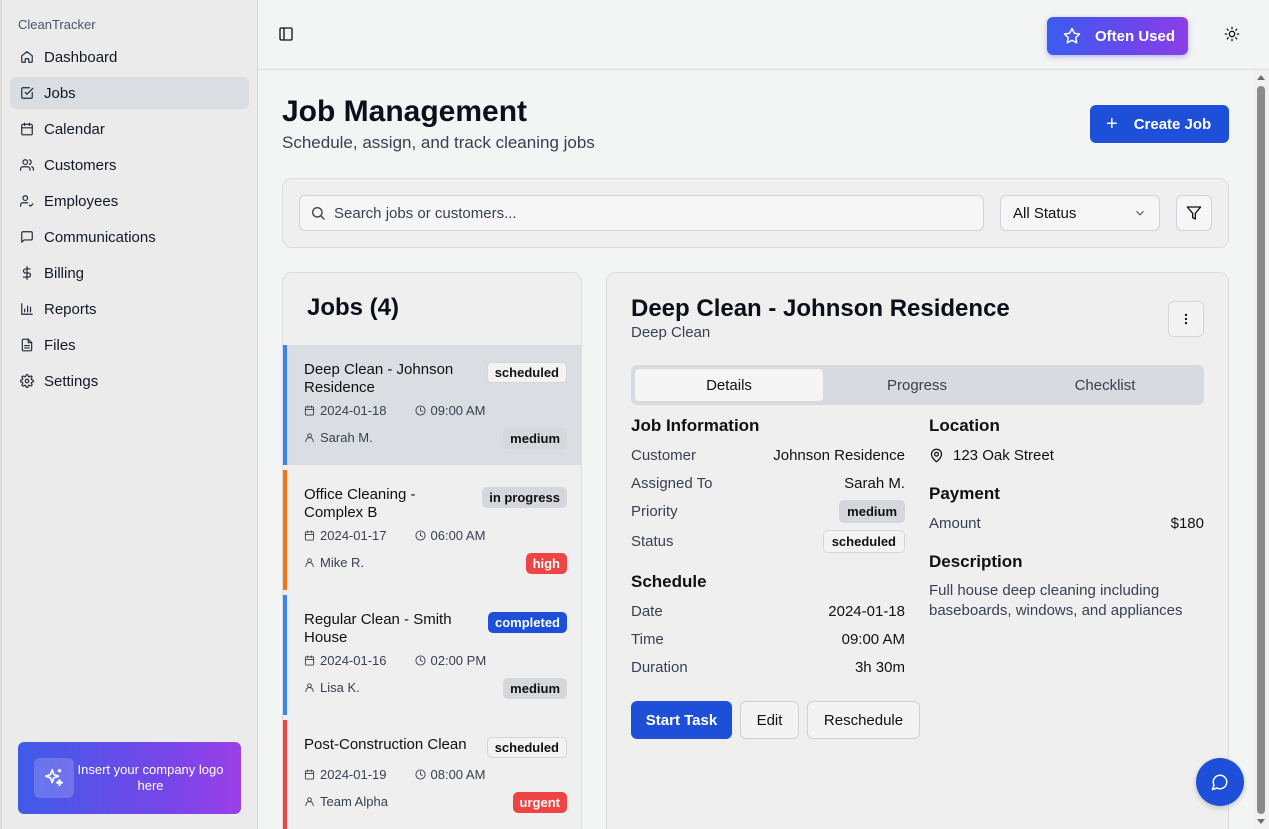  What do you see at coordinates (1186, 319) in the screenshot?
I see `more-options-button` at bounding box center [1186, 319].